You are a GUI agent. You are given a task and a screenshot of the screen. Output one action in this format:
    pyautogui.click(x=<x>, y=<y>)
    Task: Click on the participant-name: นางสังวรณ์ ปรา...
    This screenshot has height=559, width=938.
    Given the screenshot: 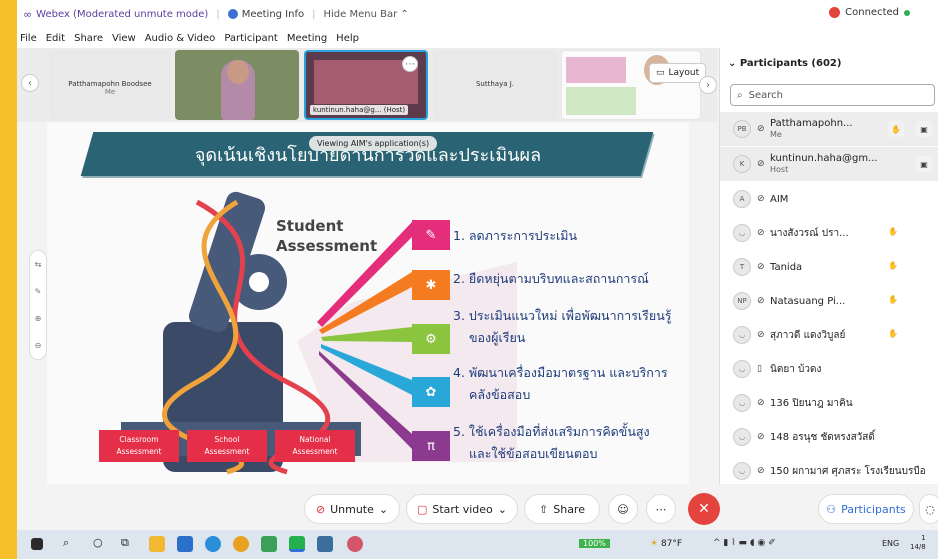 What is the action you would take?
    pyautogui.click(x=809, y=233)
    